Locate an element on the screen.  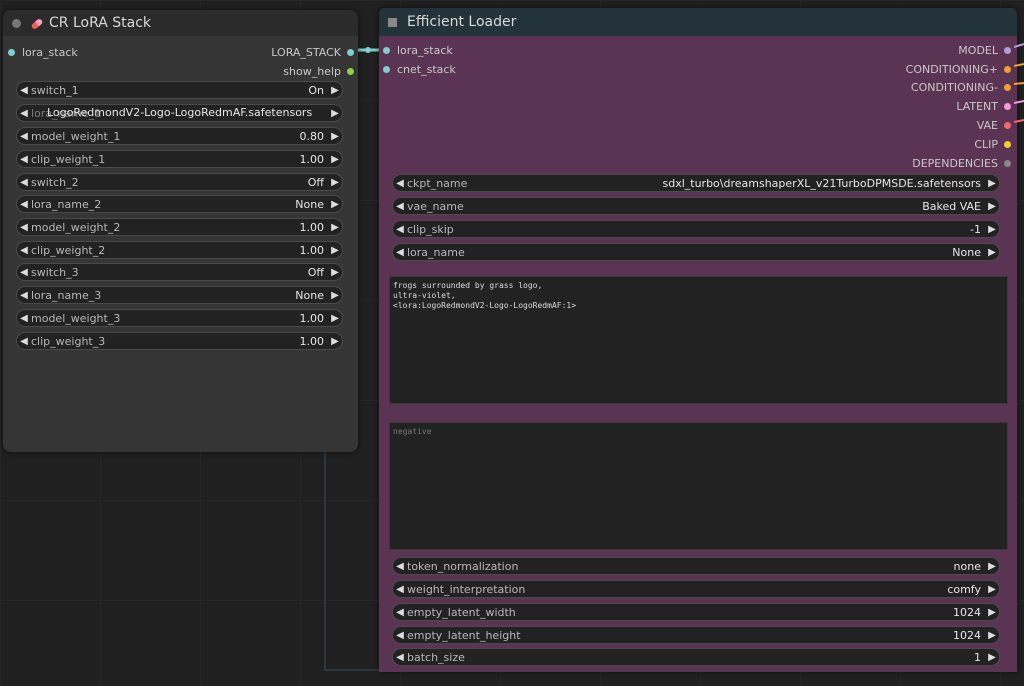
widget-lora-name-2: ◀ lora_name_2 None ▶ is located at coordinates (179, 204).